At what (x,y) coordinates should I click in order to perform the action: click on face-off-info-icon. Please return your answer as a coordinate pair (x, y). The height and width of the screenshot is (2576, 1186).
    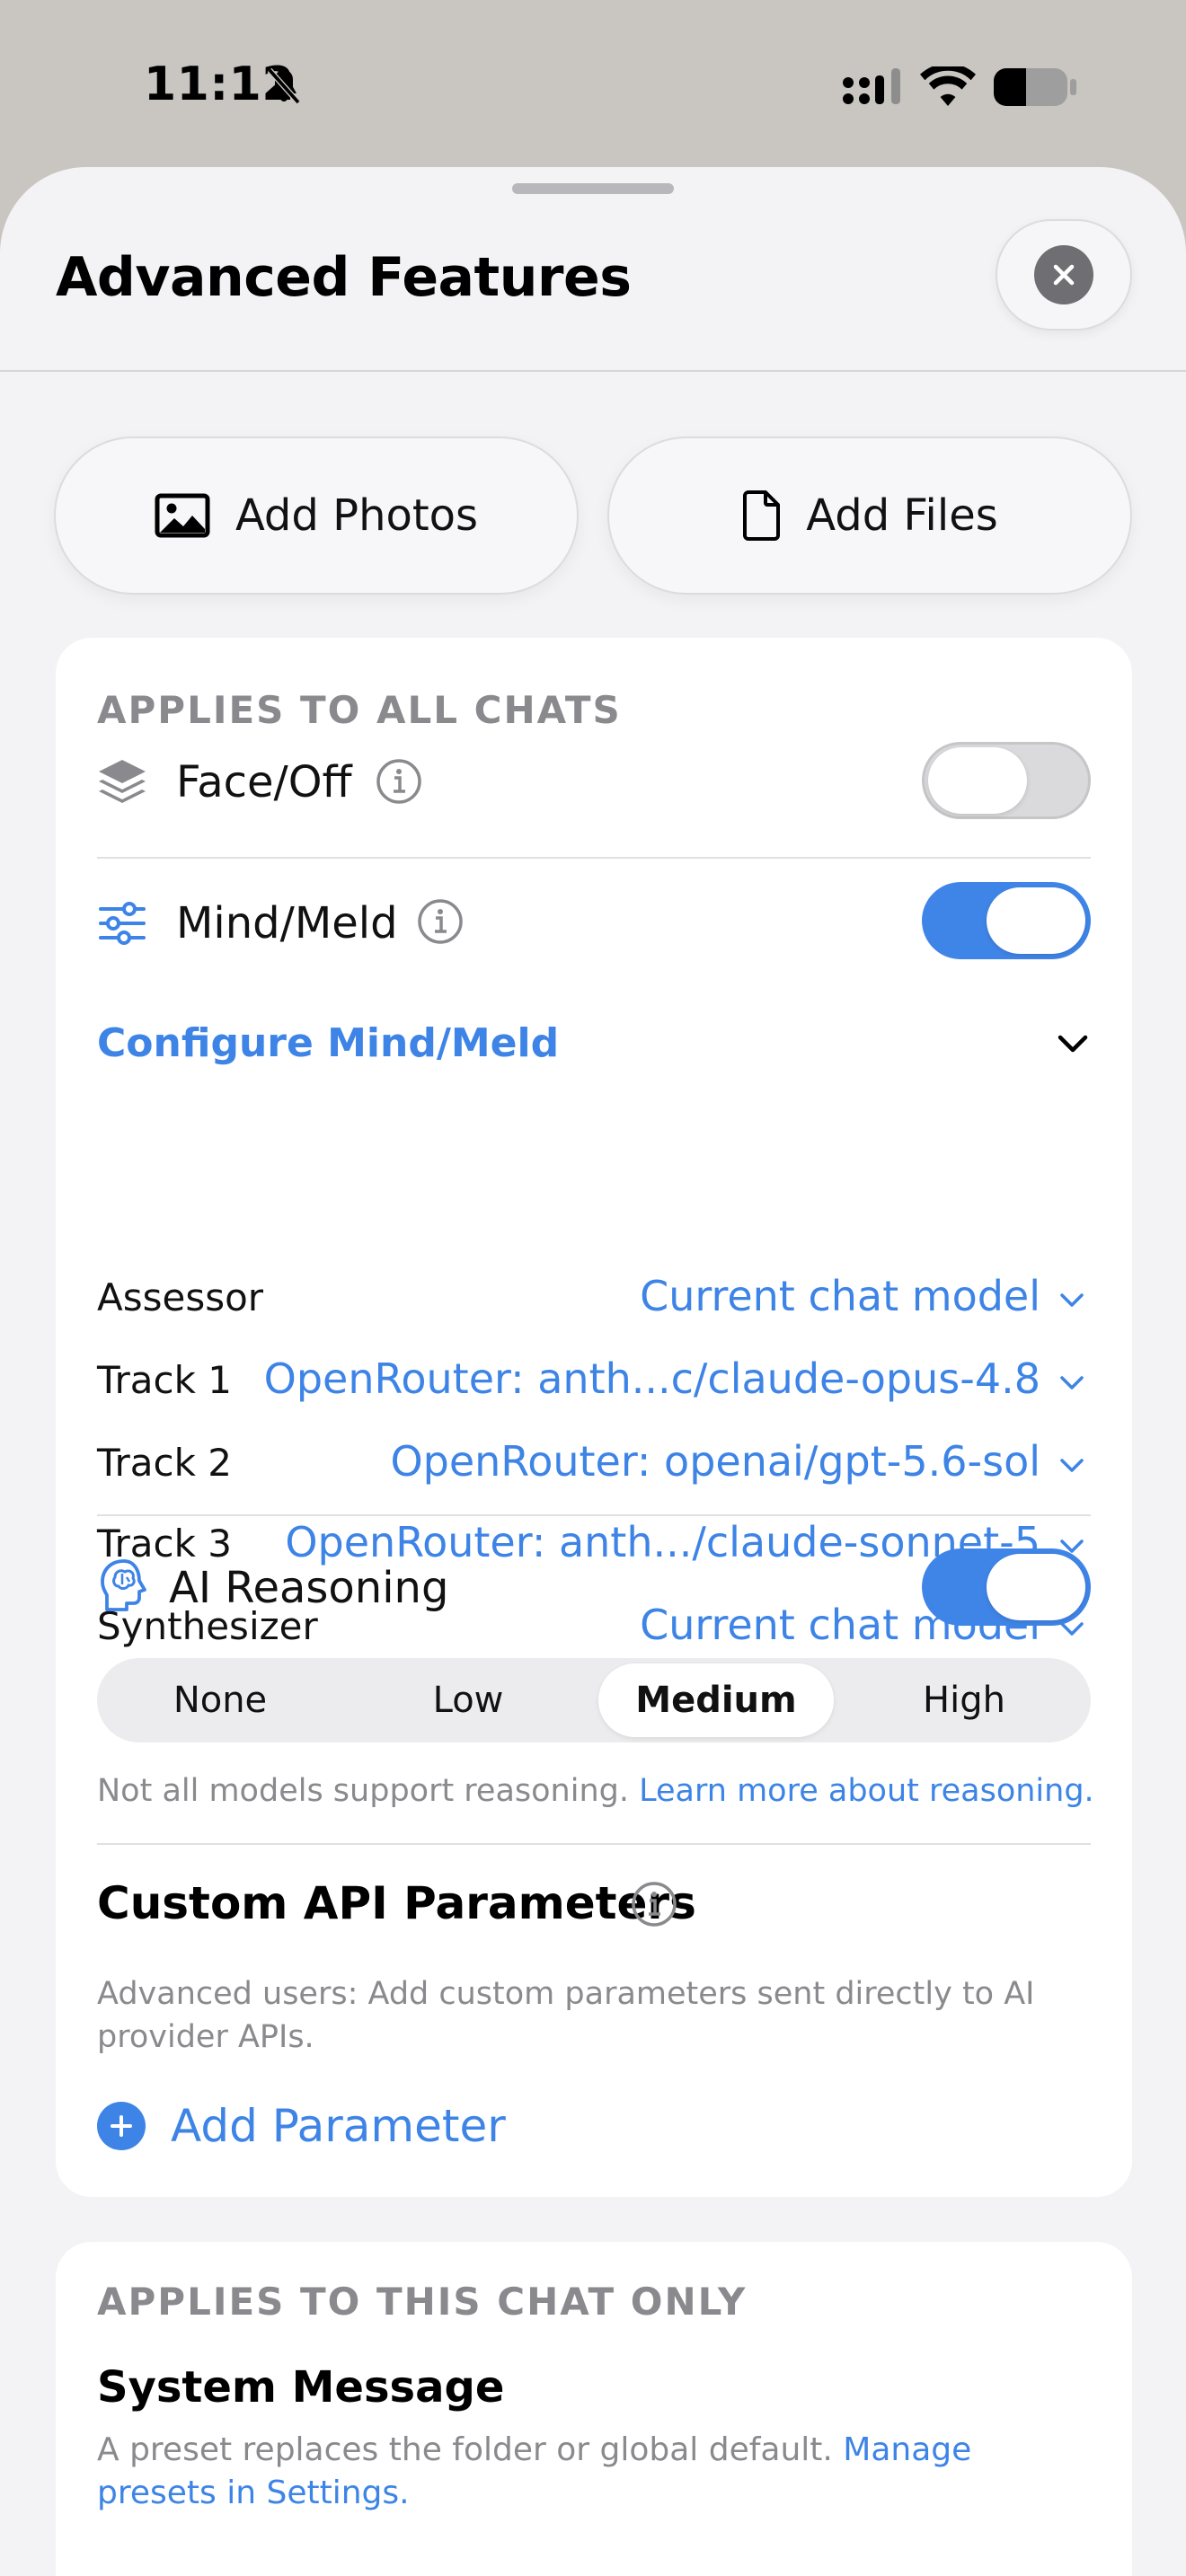
    Looking at the image, I should click on (399, 781).